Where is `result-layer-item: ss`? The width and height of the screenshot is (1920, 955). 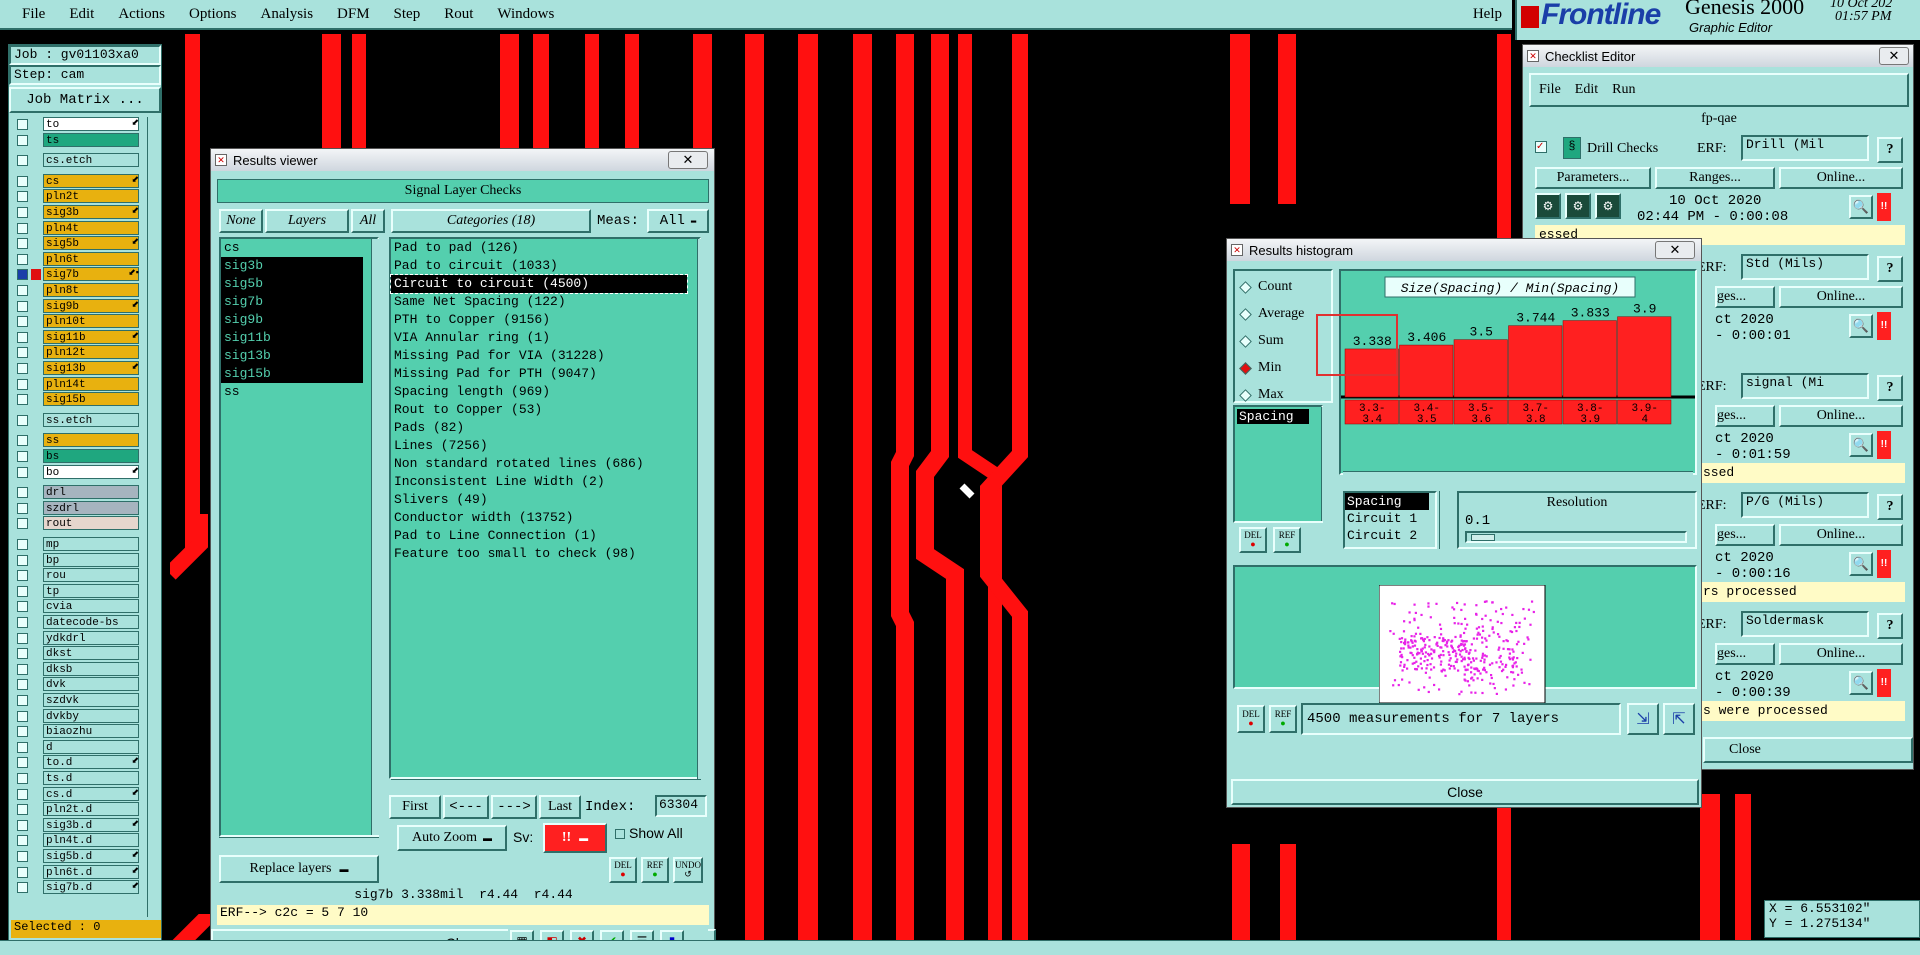 result-layer-item: ss is located at coordinates (292, 392).